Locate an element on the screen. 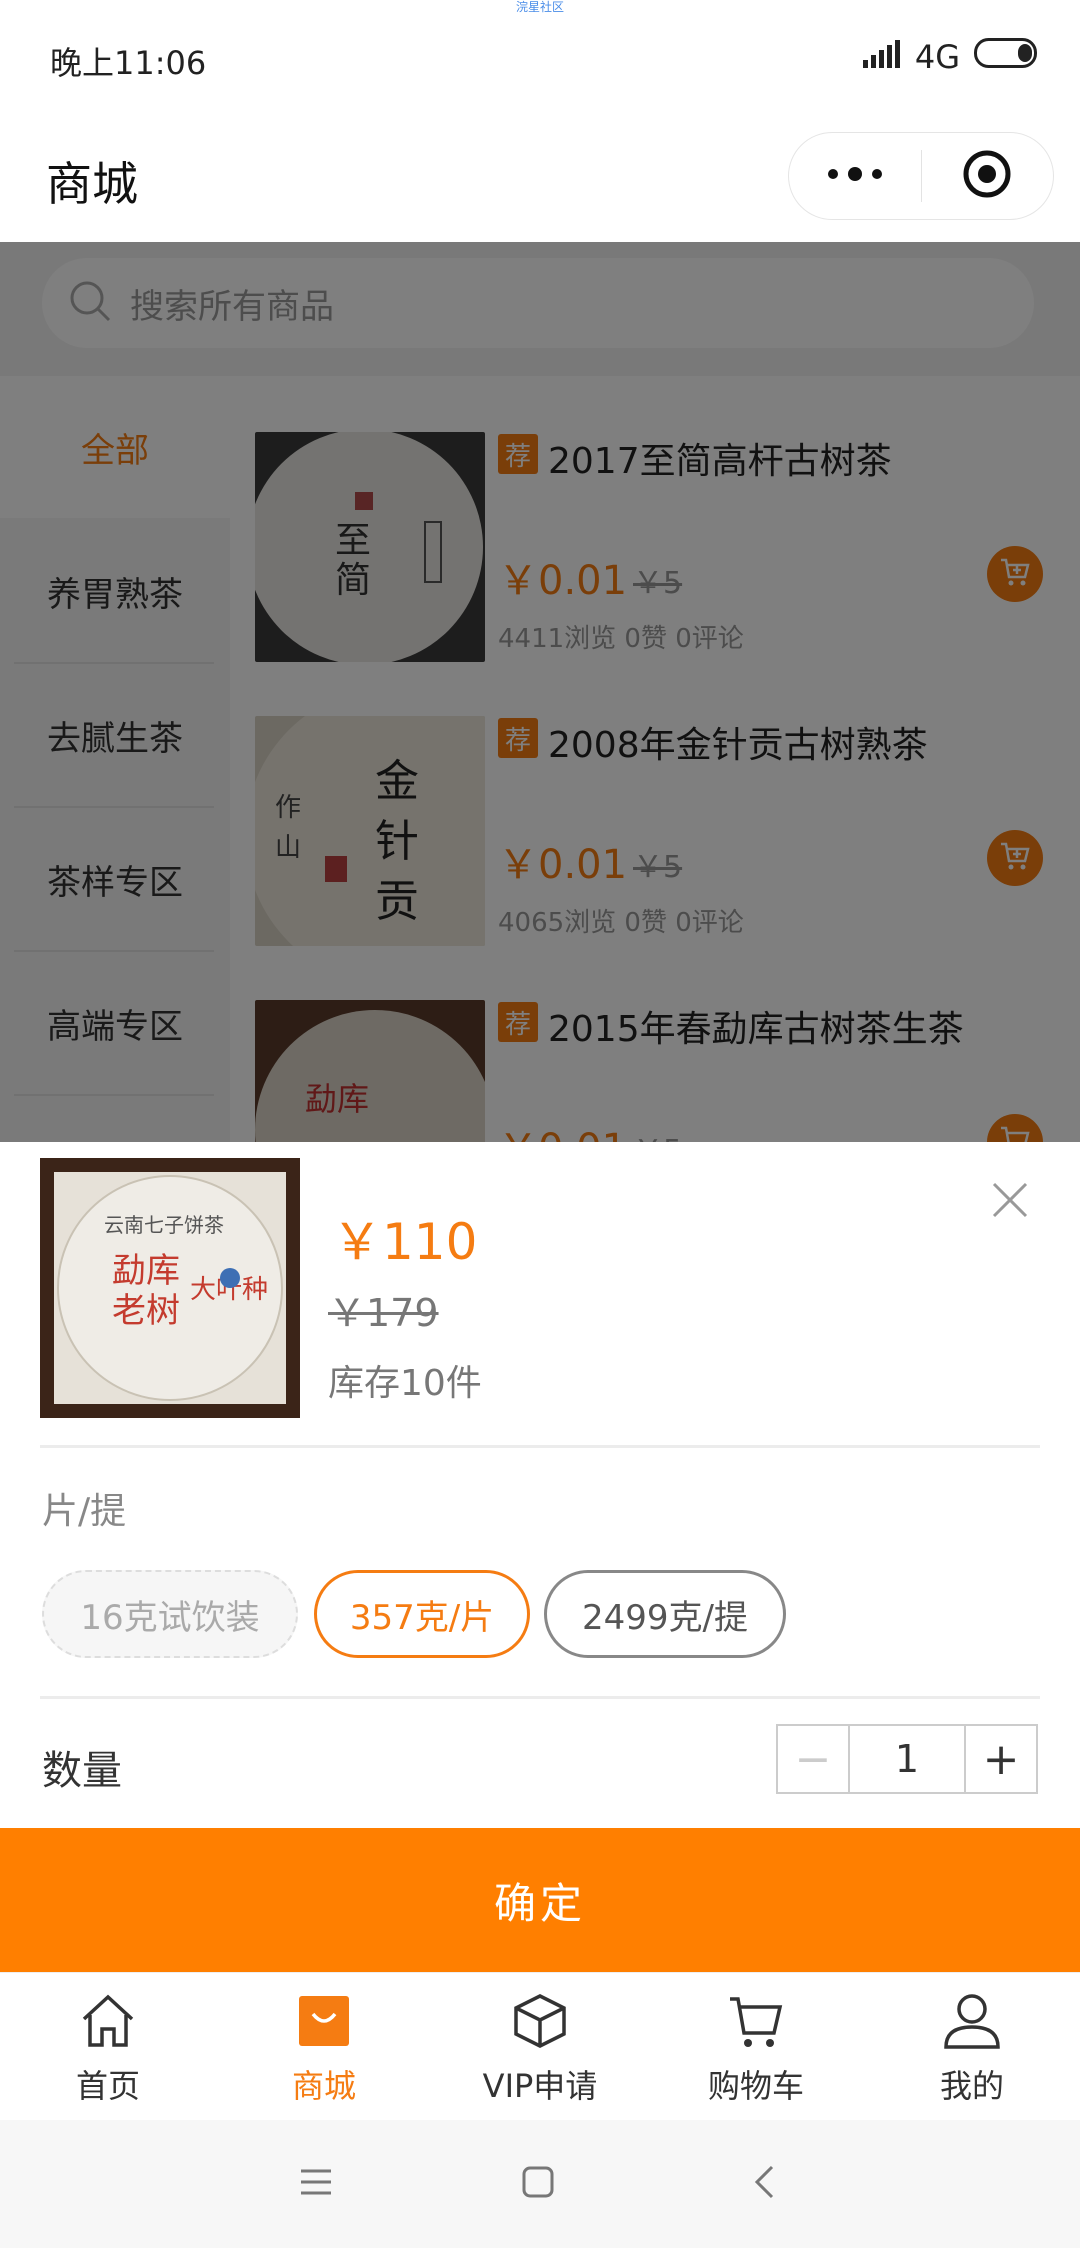 The width and height of the screenshot is (1080, 2248). svg-text: 勐库 is located at coordinates (146, 1271).